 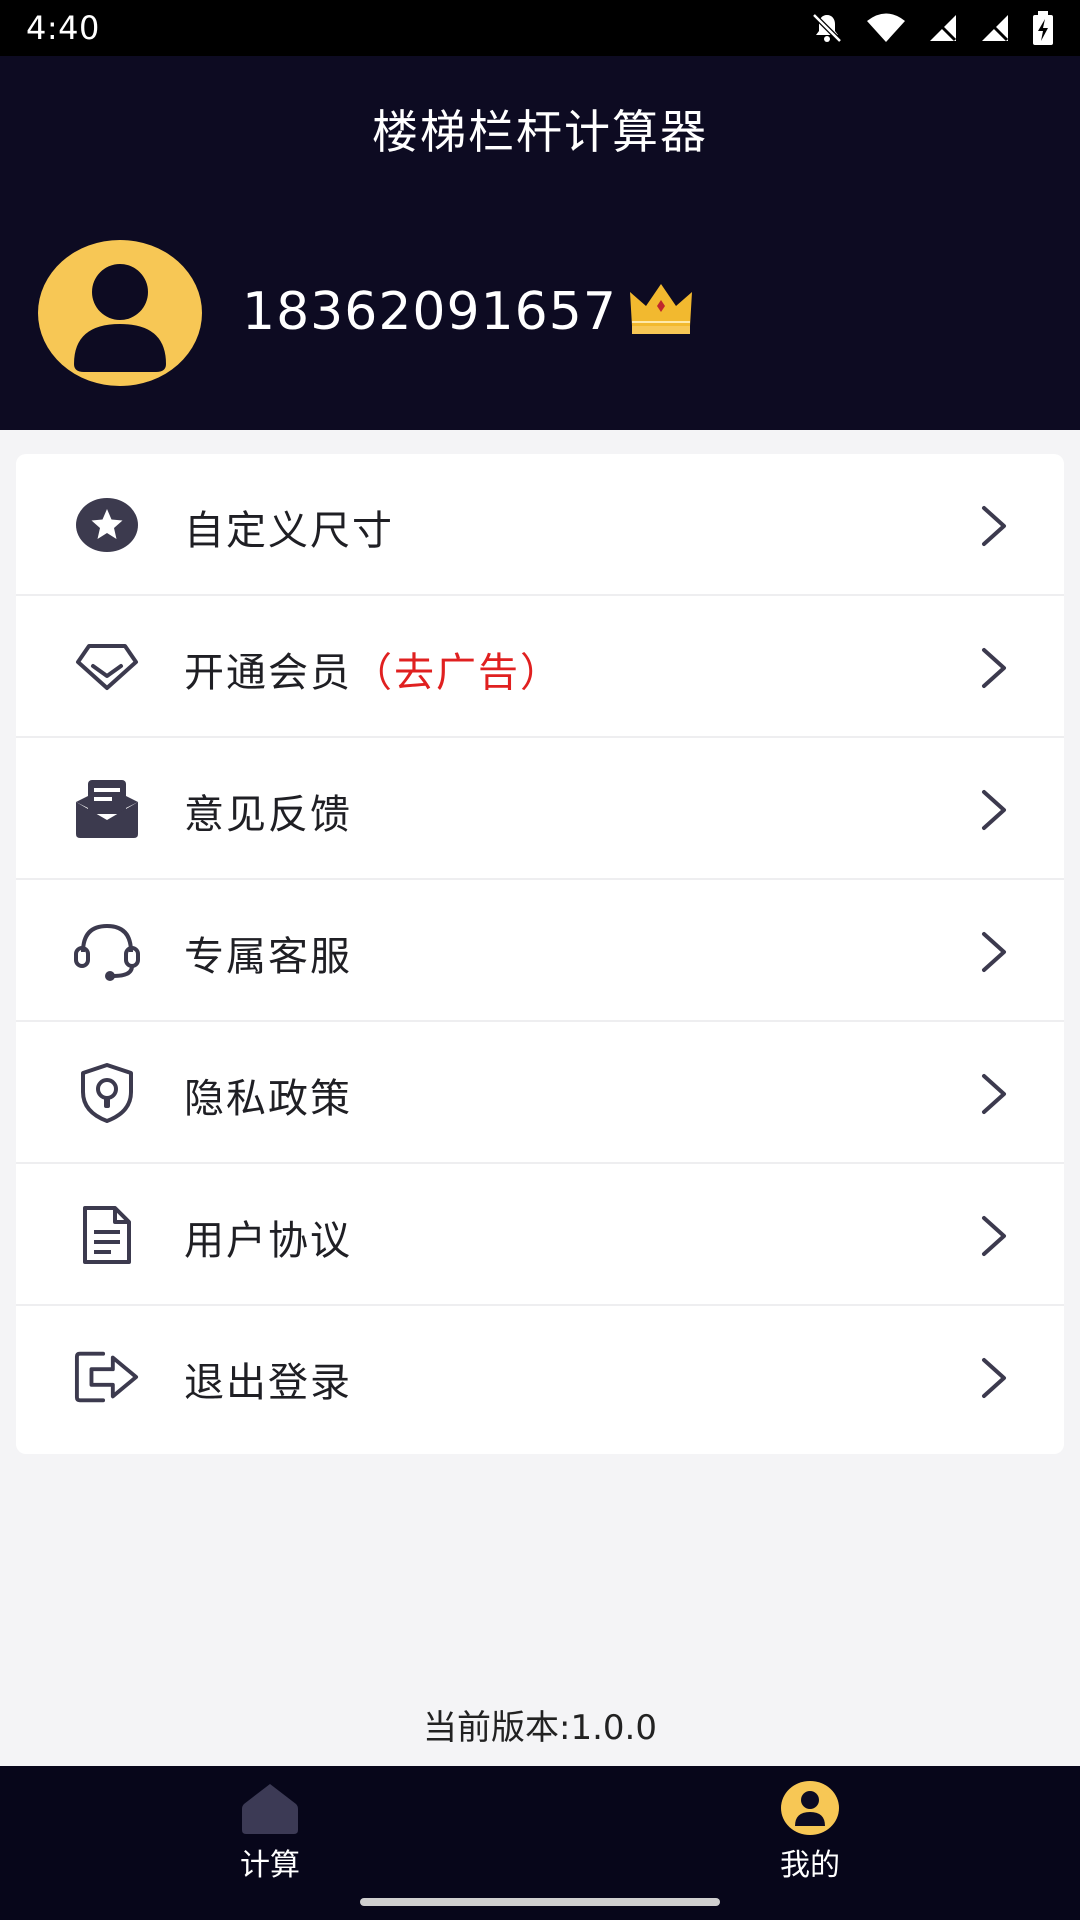 I want to click on shield-lock-icon, so click(x=107, y=1093).